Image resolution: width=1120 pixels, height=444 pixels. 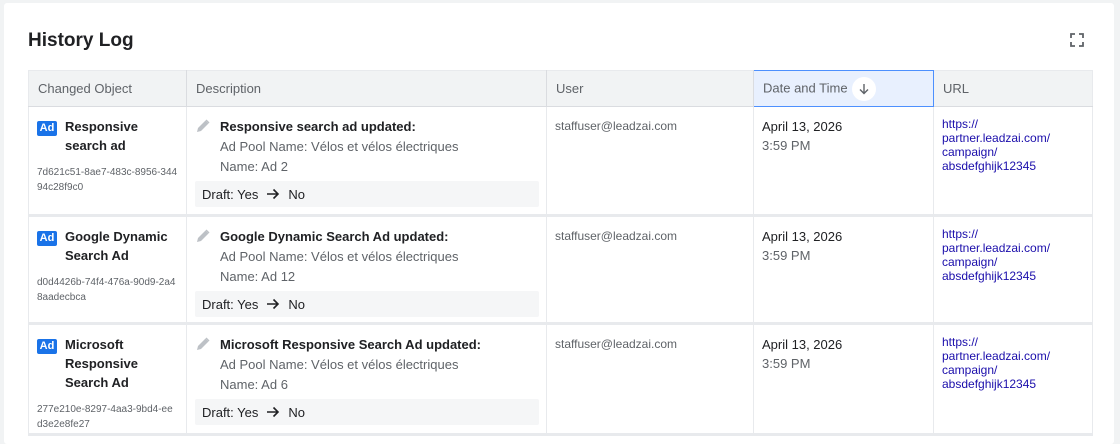 What do you see at coordinates (81, 40) in the screenshot?
I see `page-title: History Log` at bounding box center [81, 40].